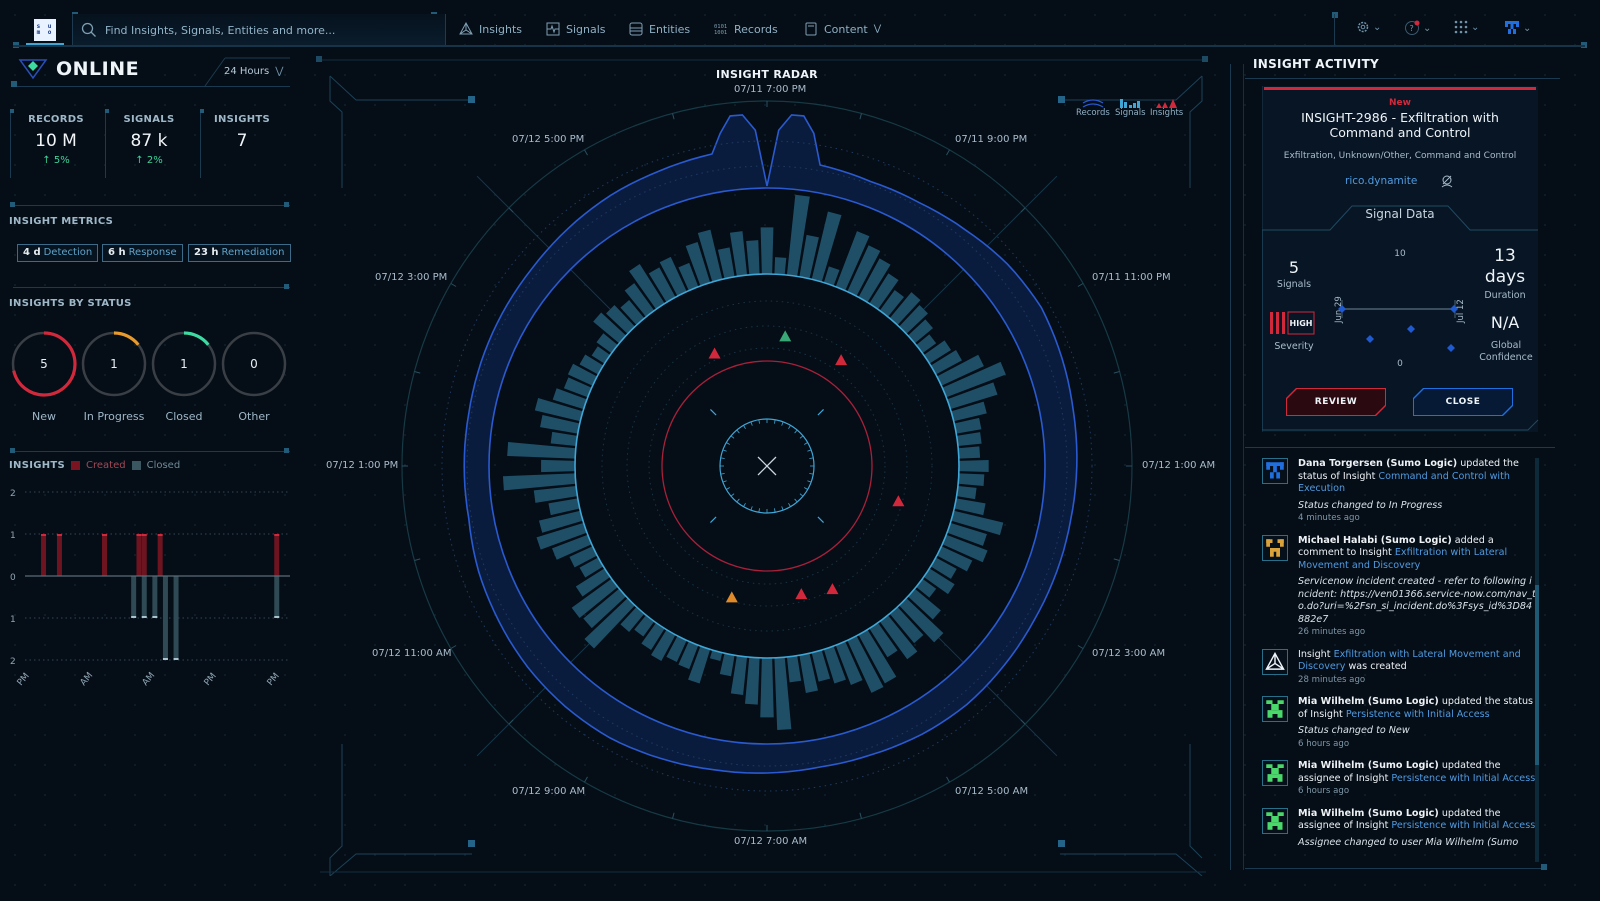 This screenshot has height=901, width=1600. I want to click on status-ring-other: 0, so click(254, 364).